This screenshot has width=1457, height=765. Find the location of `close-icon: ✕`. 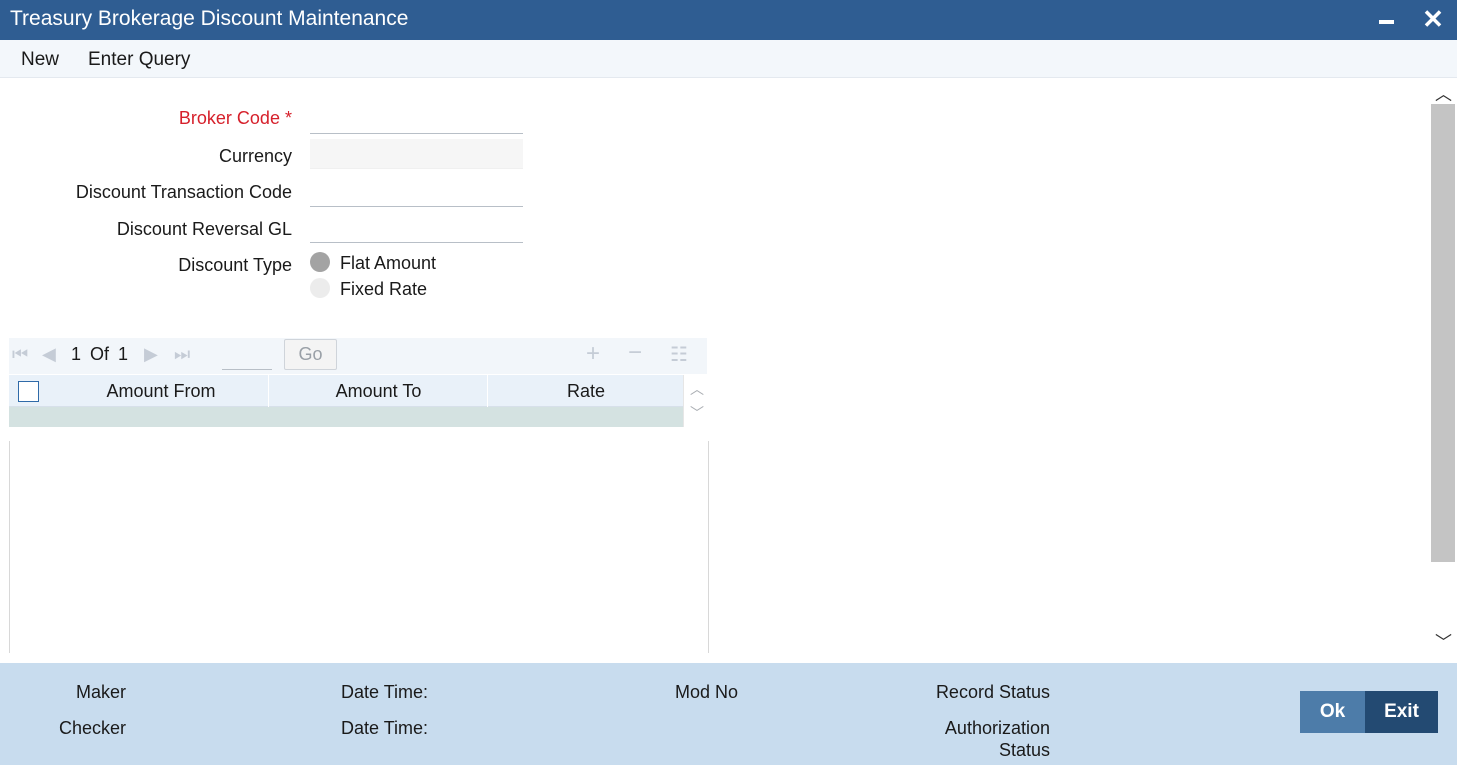

close-icon: ✕ is located at coordinates (1433, 18).